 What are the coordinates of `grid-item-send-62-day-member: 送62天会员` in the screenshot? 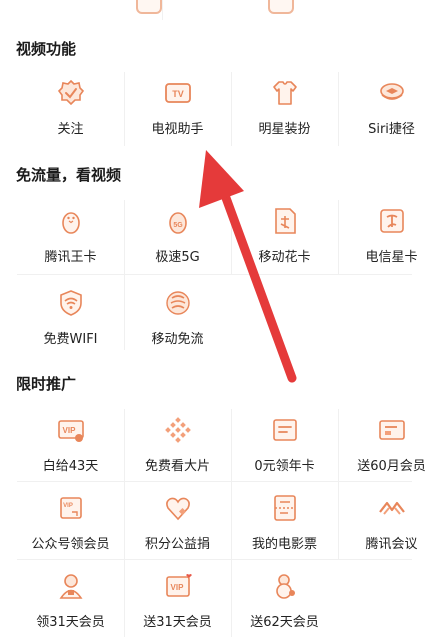 It's located at (284, 598).